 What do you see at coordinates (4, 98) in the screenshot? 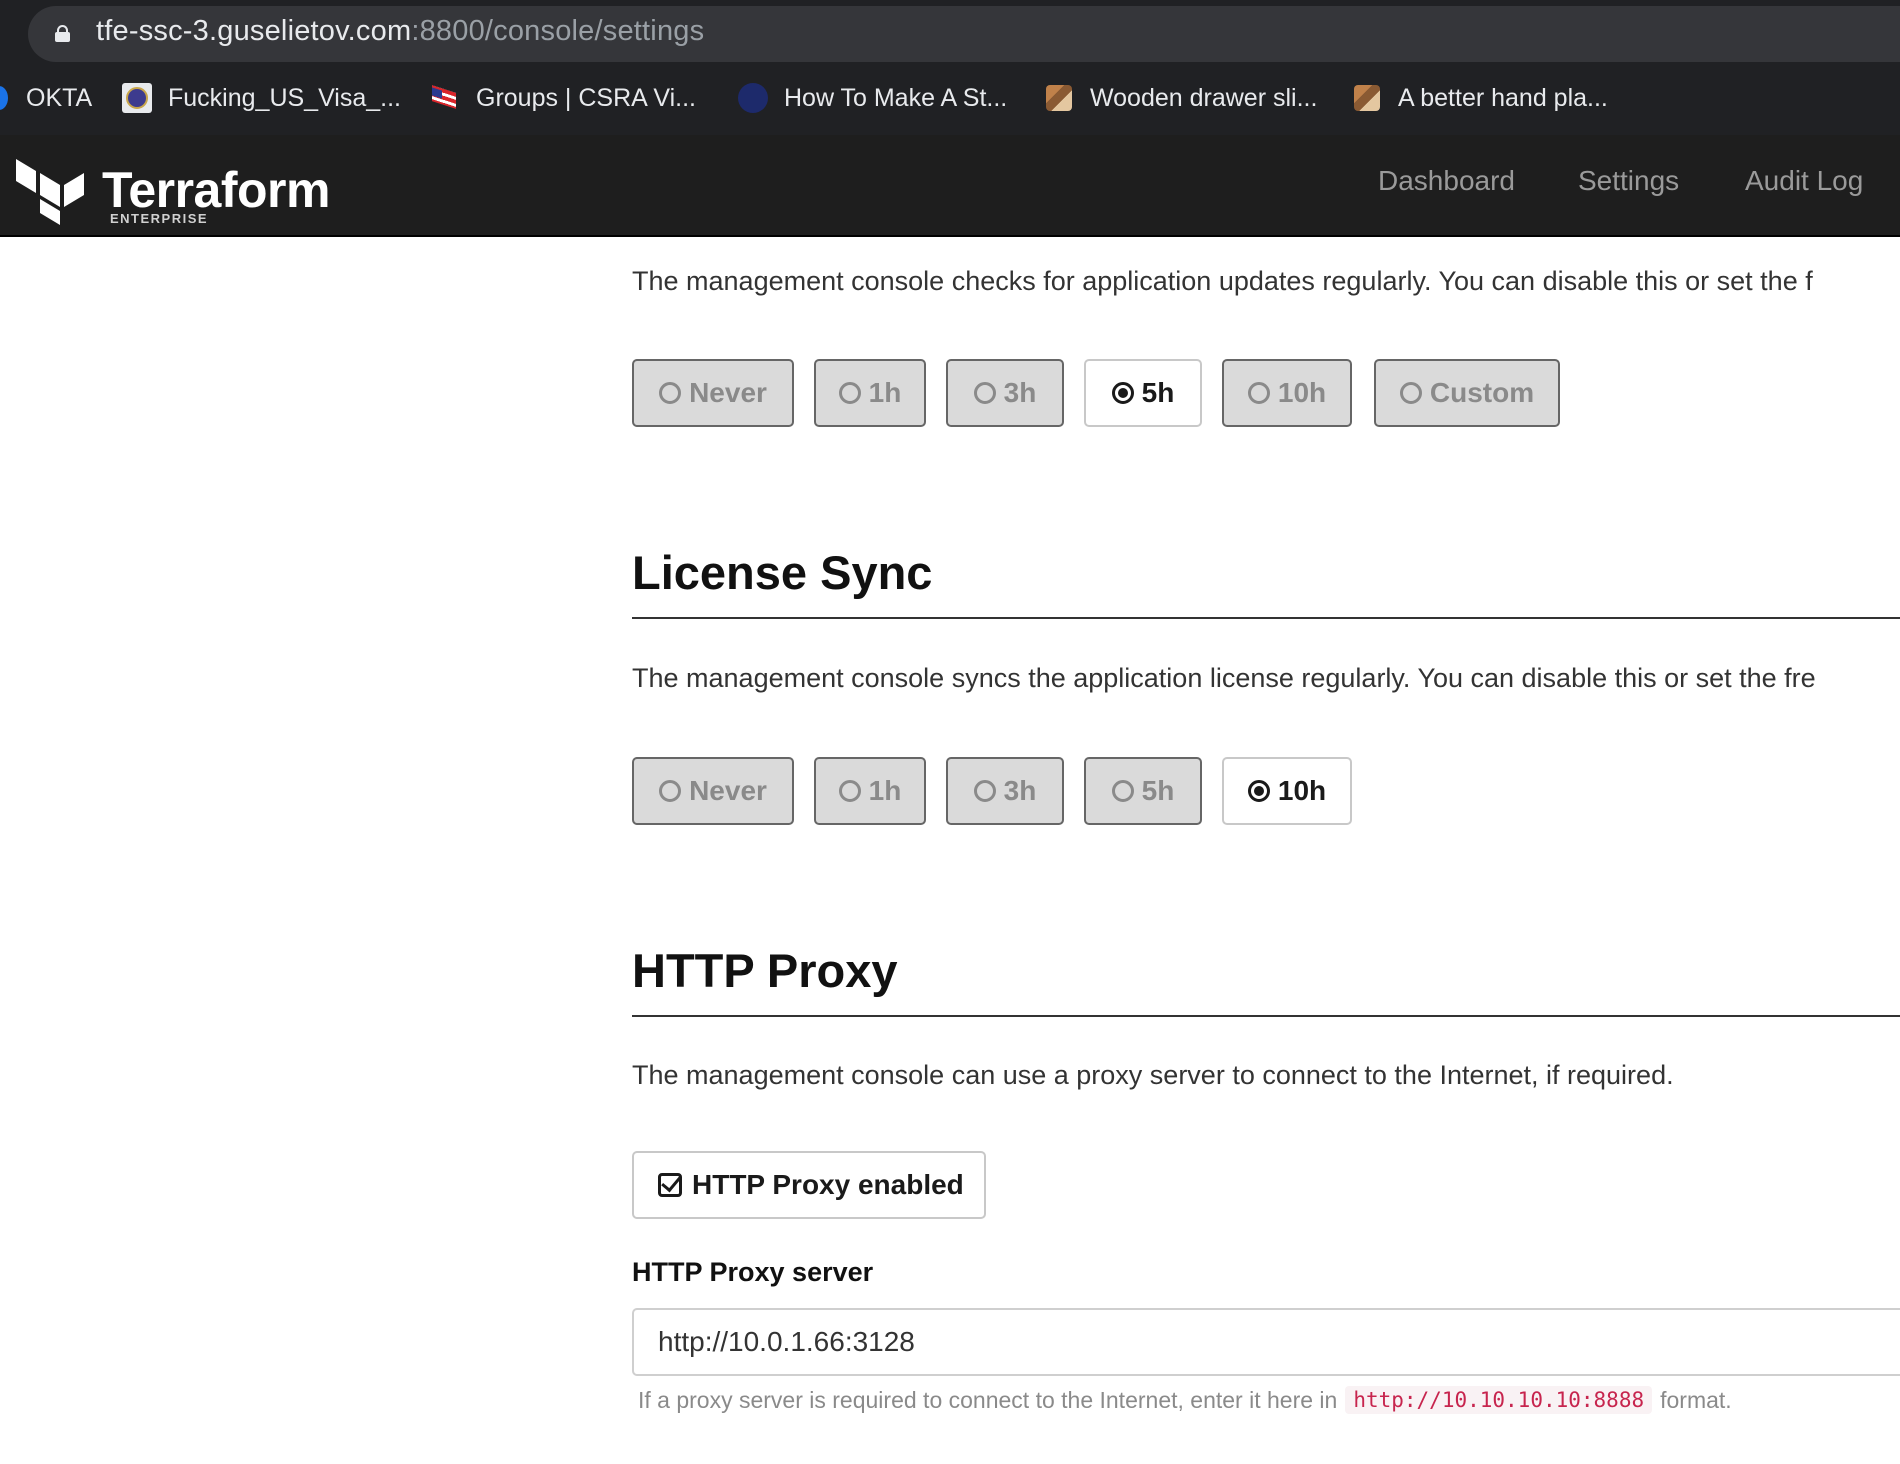
I see `okta-favicon-icon` at bounding box center [4, 98].